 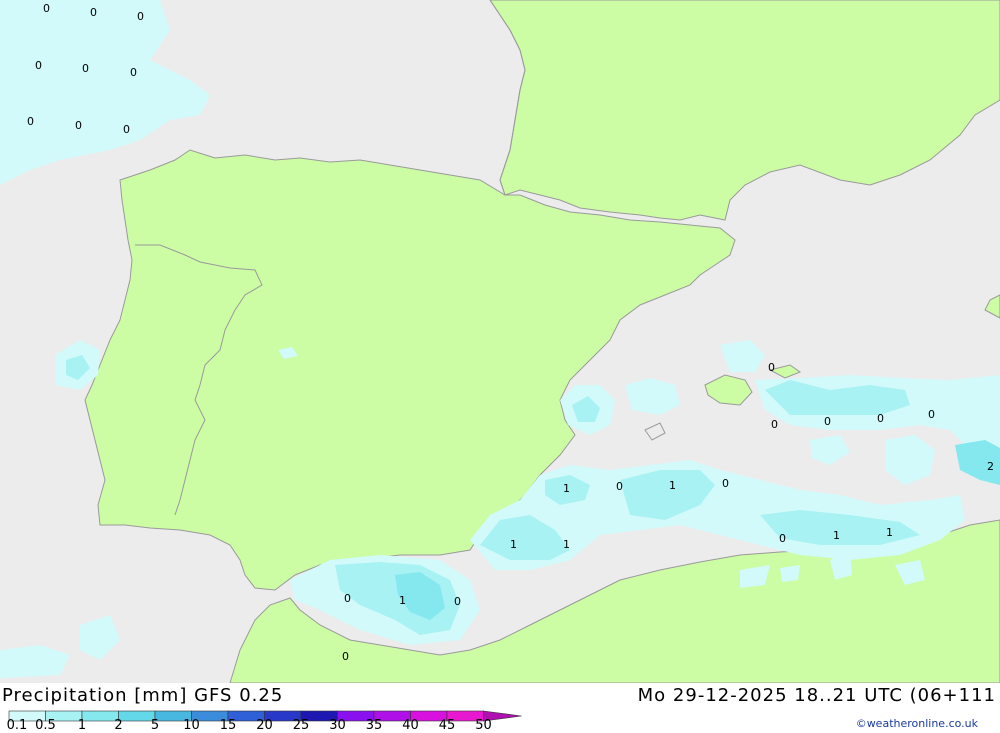 I want to click on legend-tick-label: 20, so click(x=264, y=725).